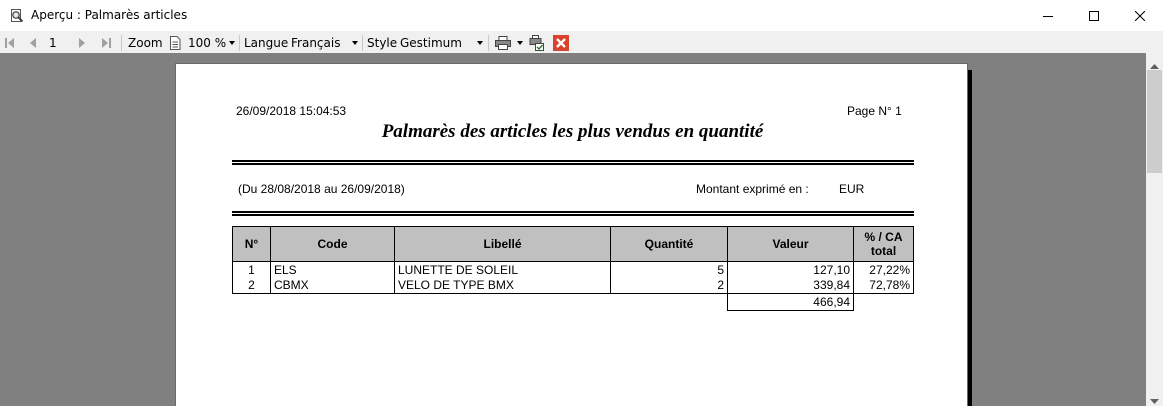 The image size is (1163, 406). I want to click on preview-magnifier-icon, so click(17, 16).